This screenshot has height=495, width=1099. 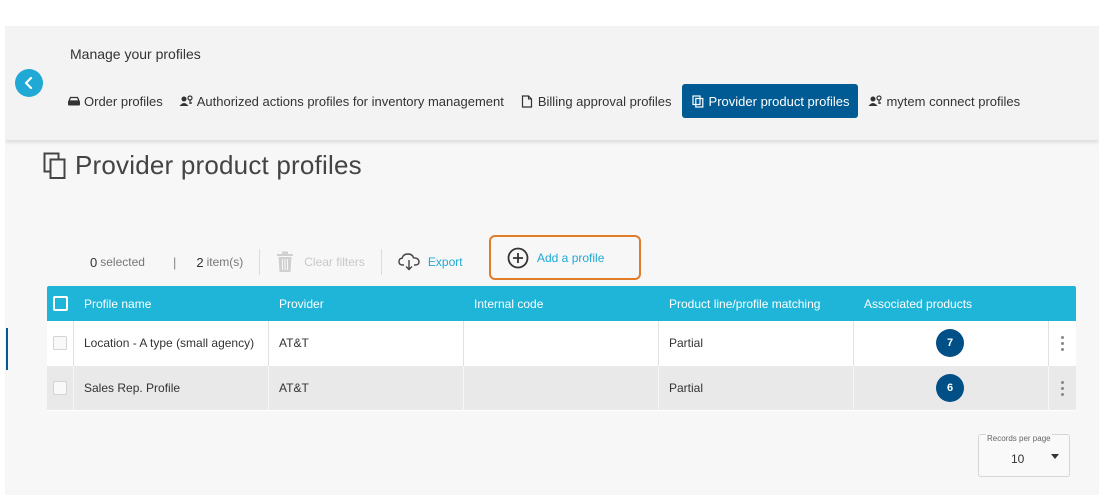 I want to click on page-title: Provider product profiles, so click(x=218, y=165).